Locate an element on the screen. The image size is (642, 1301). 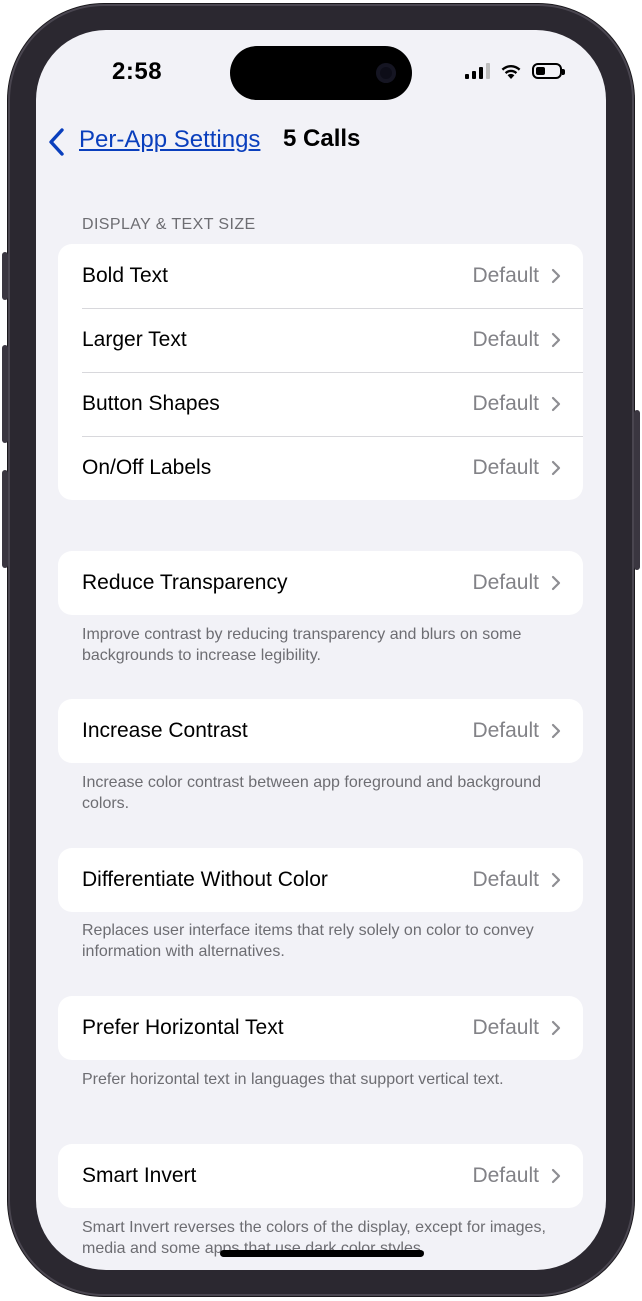
volume-down-button is located at coordinates (5, 519).